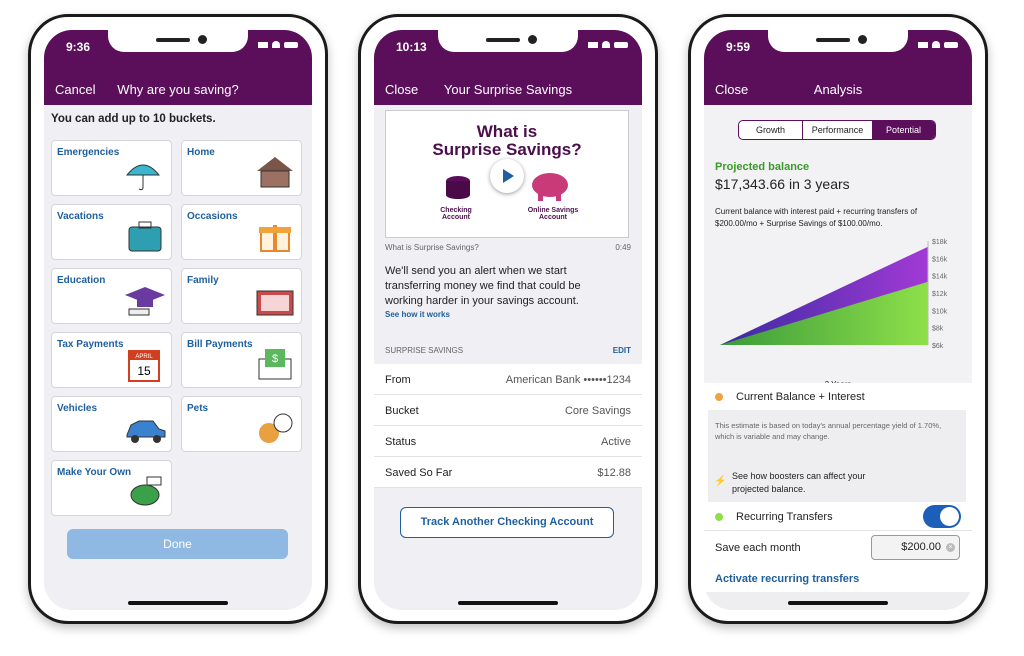  What do you see at coordinates (424, 350) in the screenshot?
I see `section-header: SURPRISE SAVINGS` at bounding box center [424, 350].